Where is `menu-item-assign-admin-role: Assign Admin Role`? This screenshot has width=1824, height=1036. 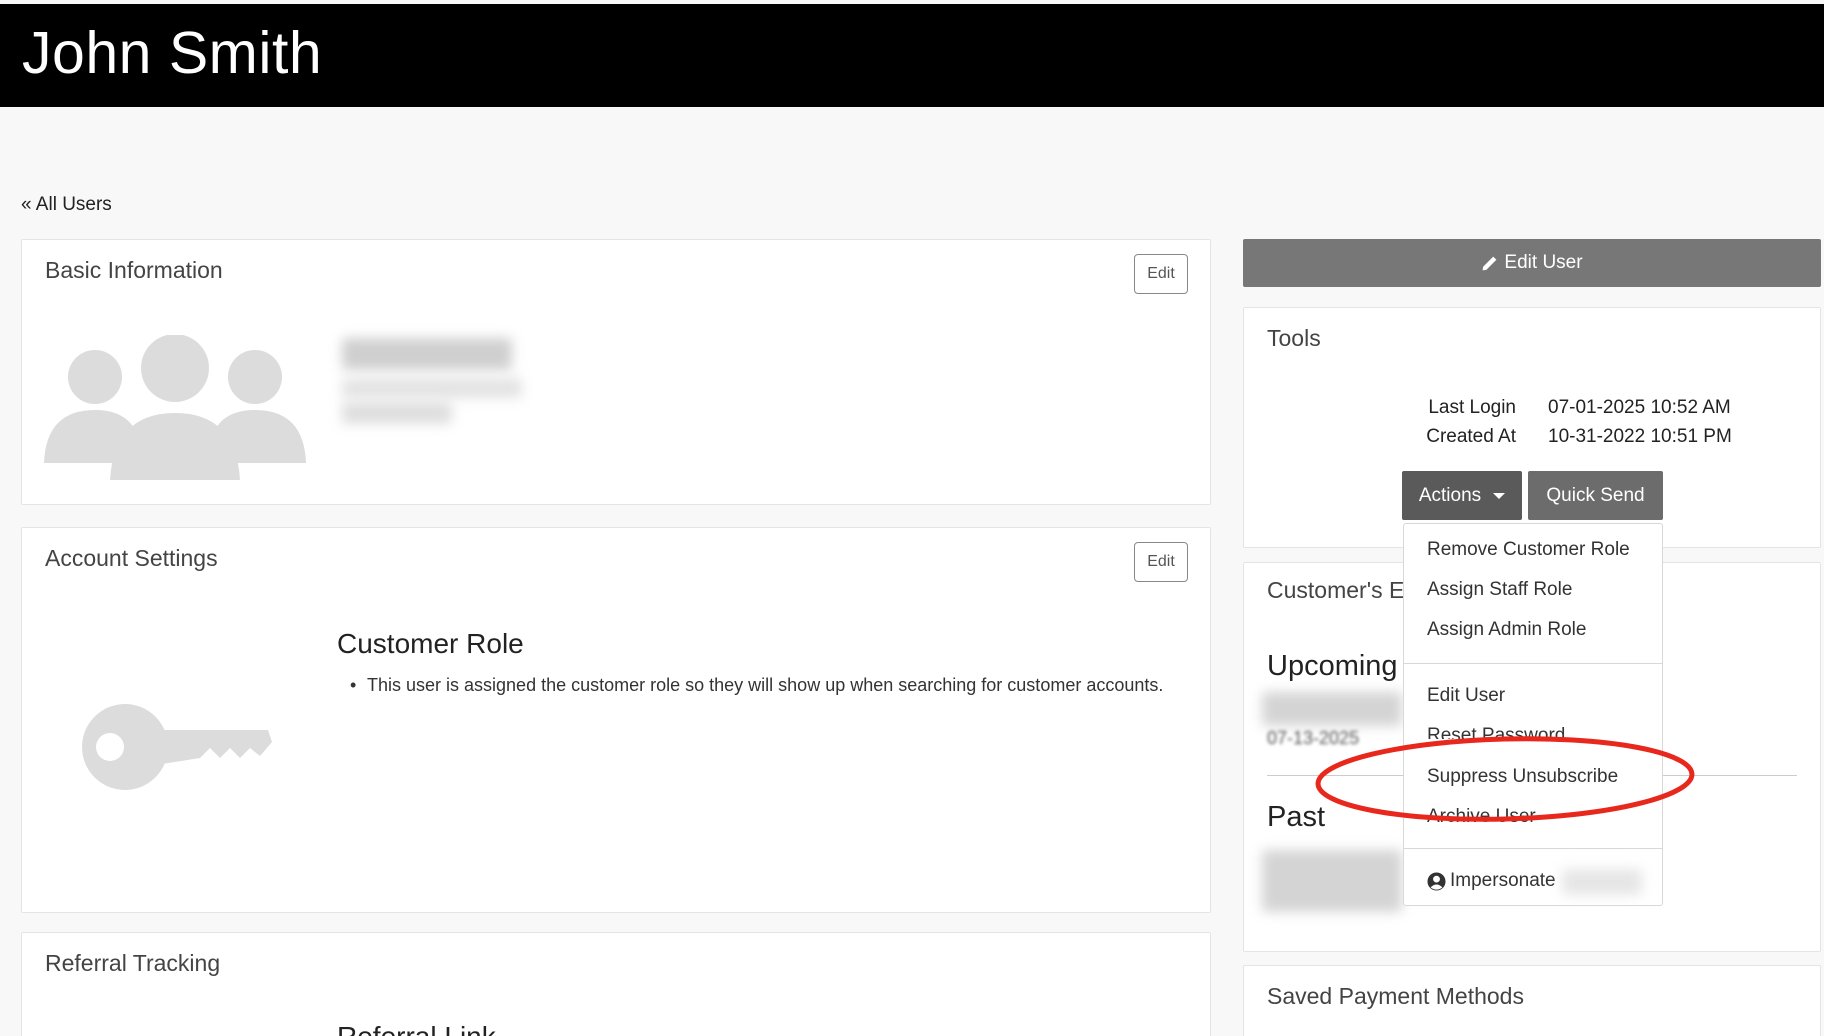
menu-item-assign-admin-role: Assign Admin Role is located at coordinates (1506, 630).